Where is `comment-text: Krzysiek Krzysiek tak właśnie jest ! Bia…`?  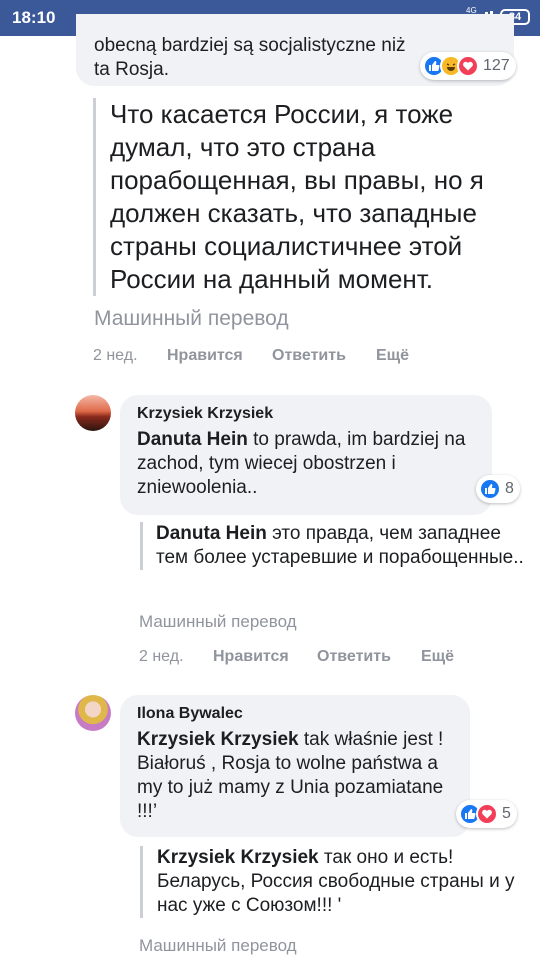
comment-text: Krzysiek Krzysiek tak właśnie jest ! Bia… is located at coordinates (297, 776).